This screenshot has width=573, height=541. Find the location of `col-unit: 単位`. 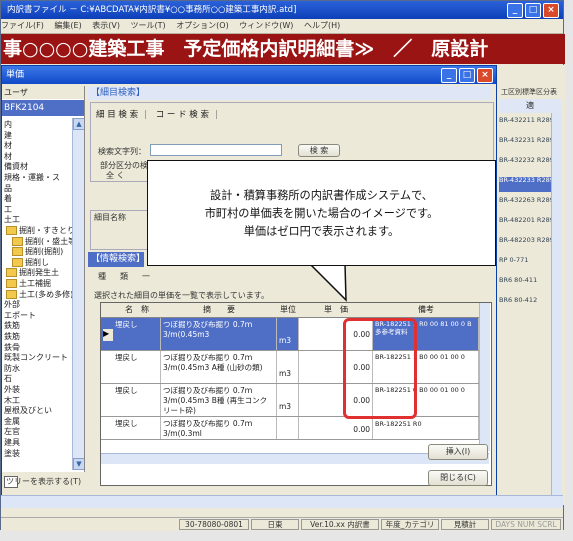

col-unit: 単位 is located at coordinates (288, 310).